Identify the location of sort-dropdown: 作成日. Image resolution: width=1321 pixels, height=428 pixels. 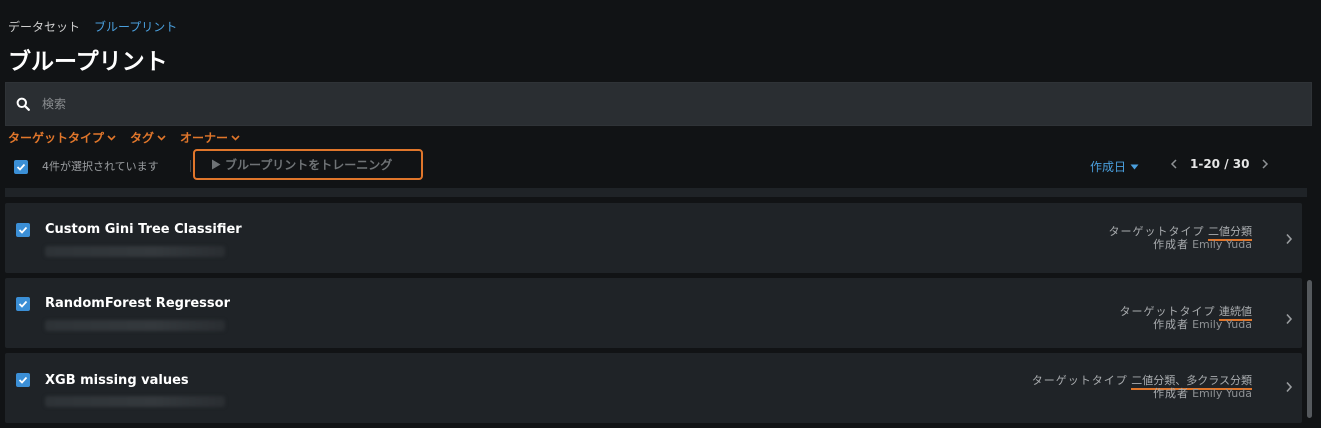
(1114, 166).